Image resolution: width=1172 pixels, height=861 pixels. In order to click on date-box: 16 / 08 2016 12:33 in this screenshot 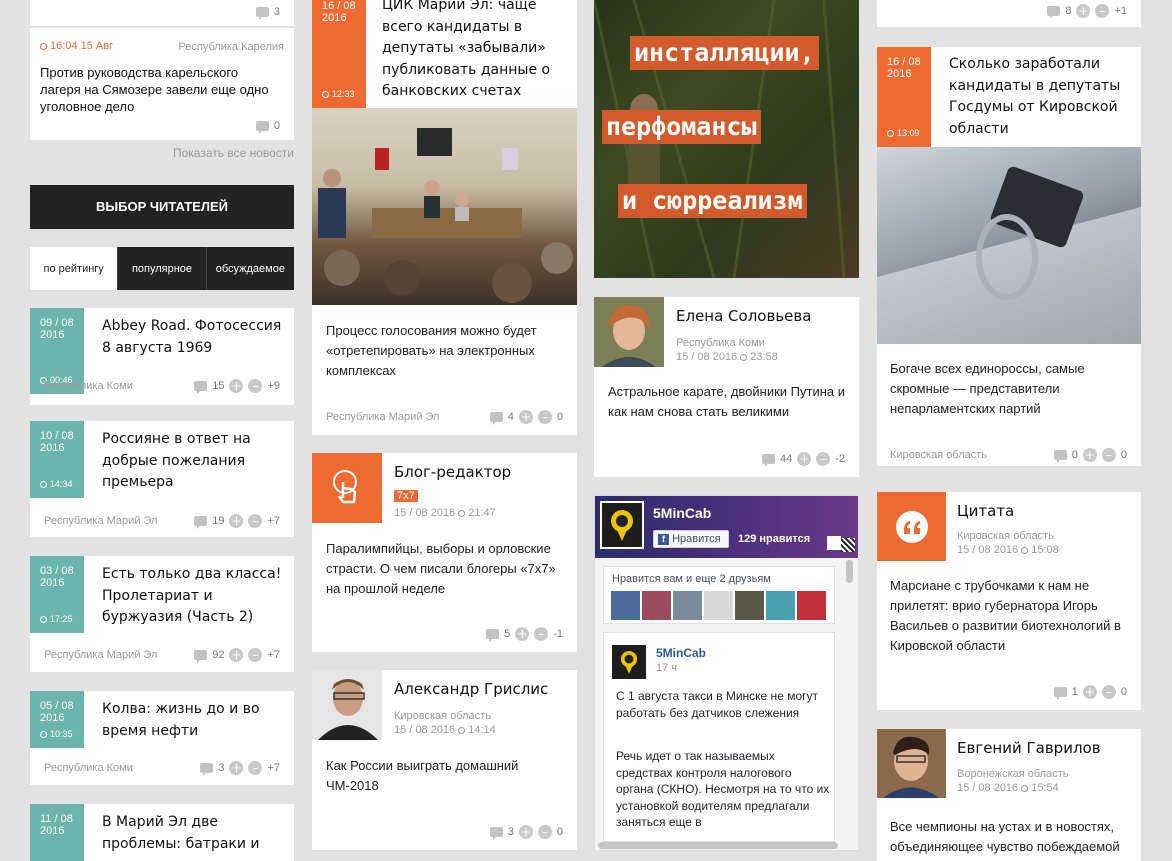, I will do `click(339, 54)`.